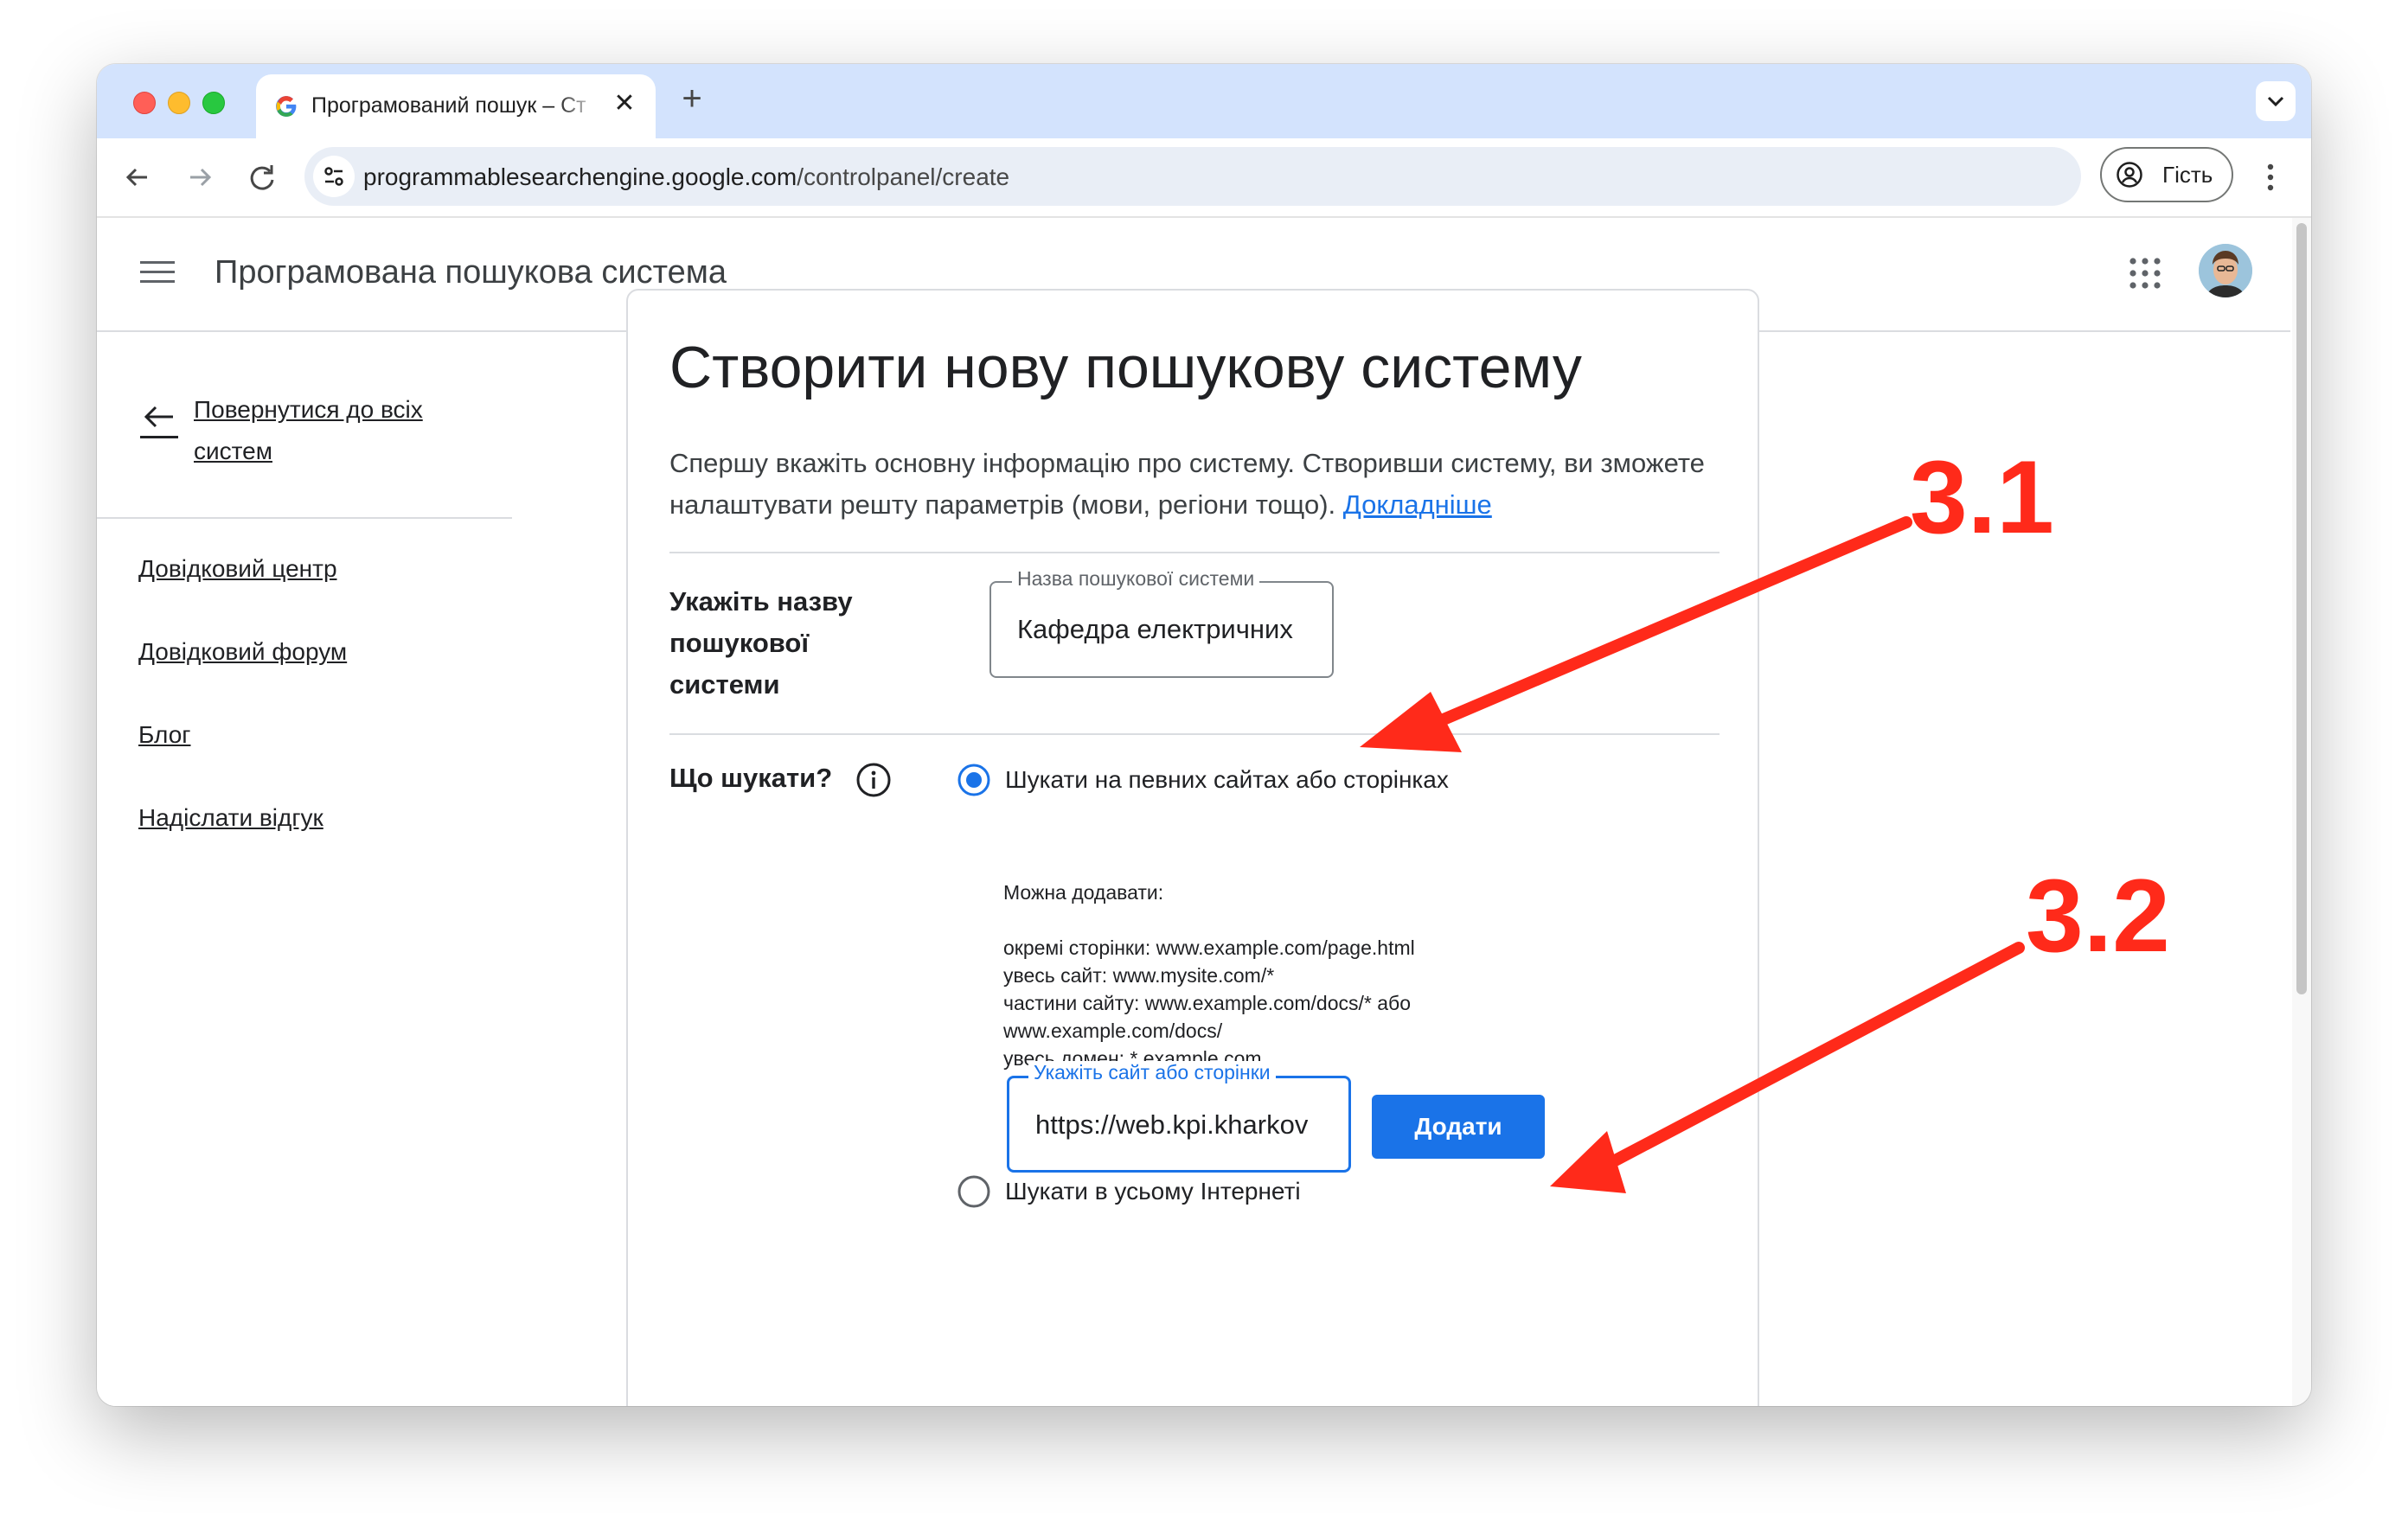  Describe the element at coordinates (308, 430) in the screenshot. I see `back-link-label: Повернутися до всіх систем` at that location.